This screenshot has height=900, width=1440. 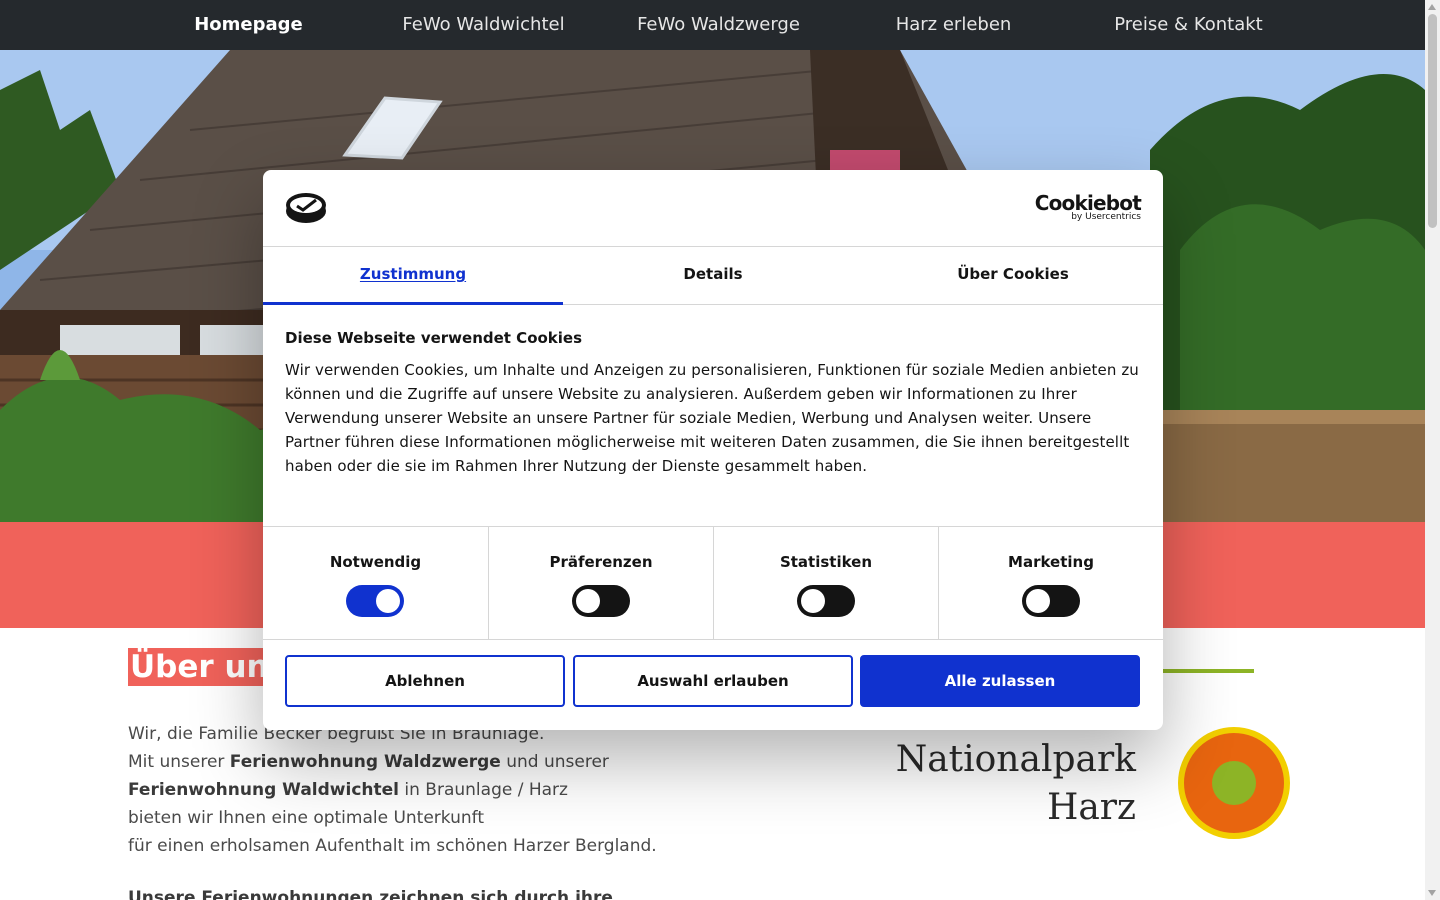 What do you see at coordinates (826, 562) in the screenshot?
I see `category-label: Statistiken` at bounding box center [826, 562].